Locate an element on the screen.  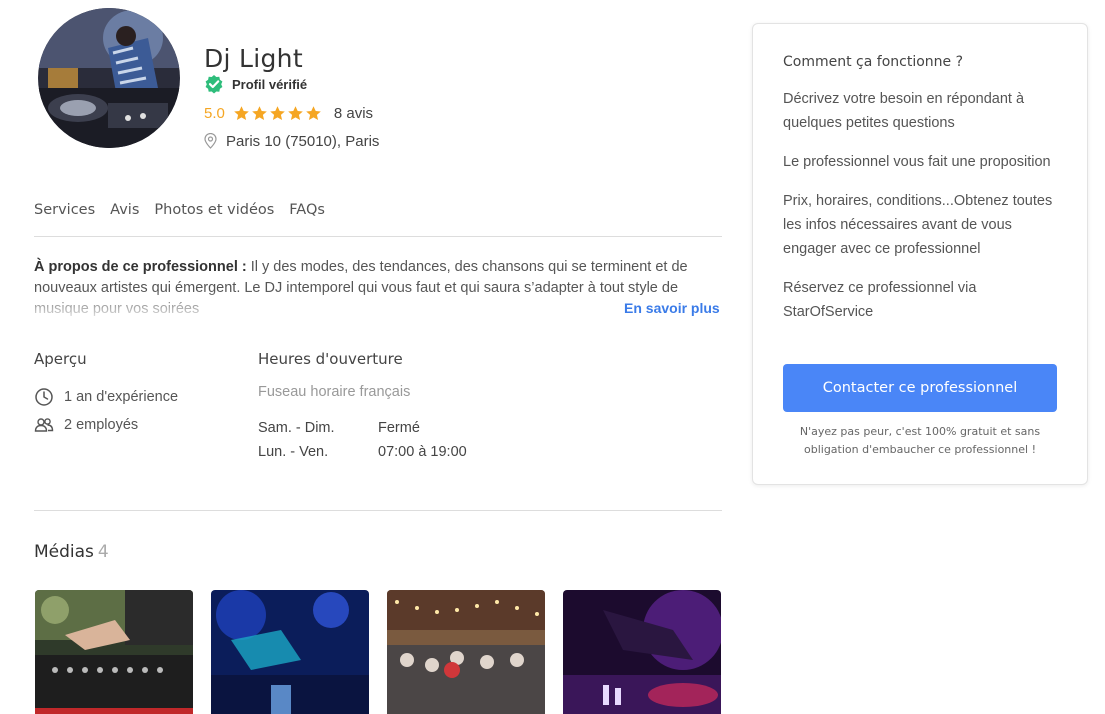
tab-reviews: Avis is located at coordinates (124, 210).